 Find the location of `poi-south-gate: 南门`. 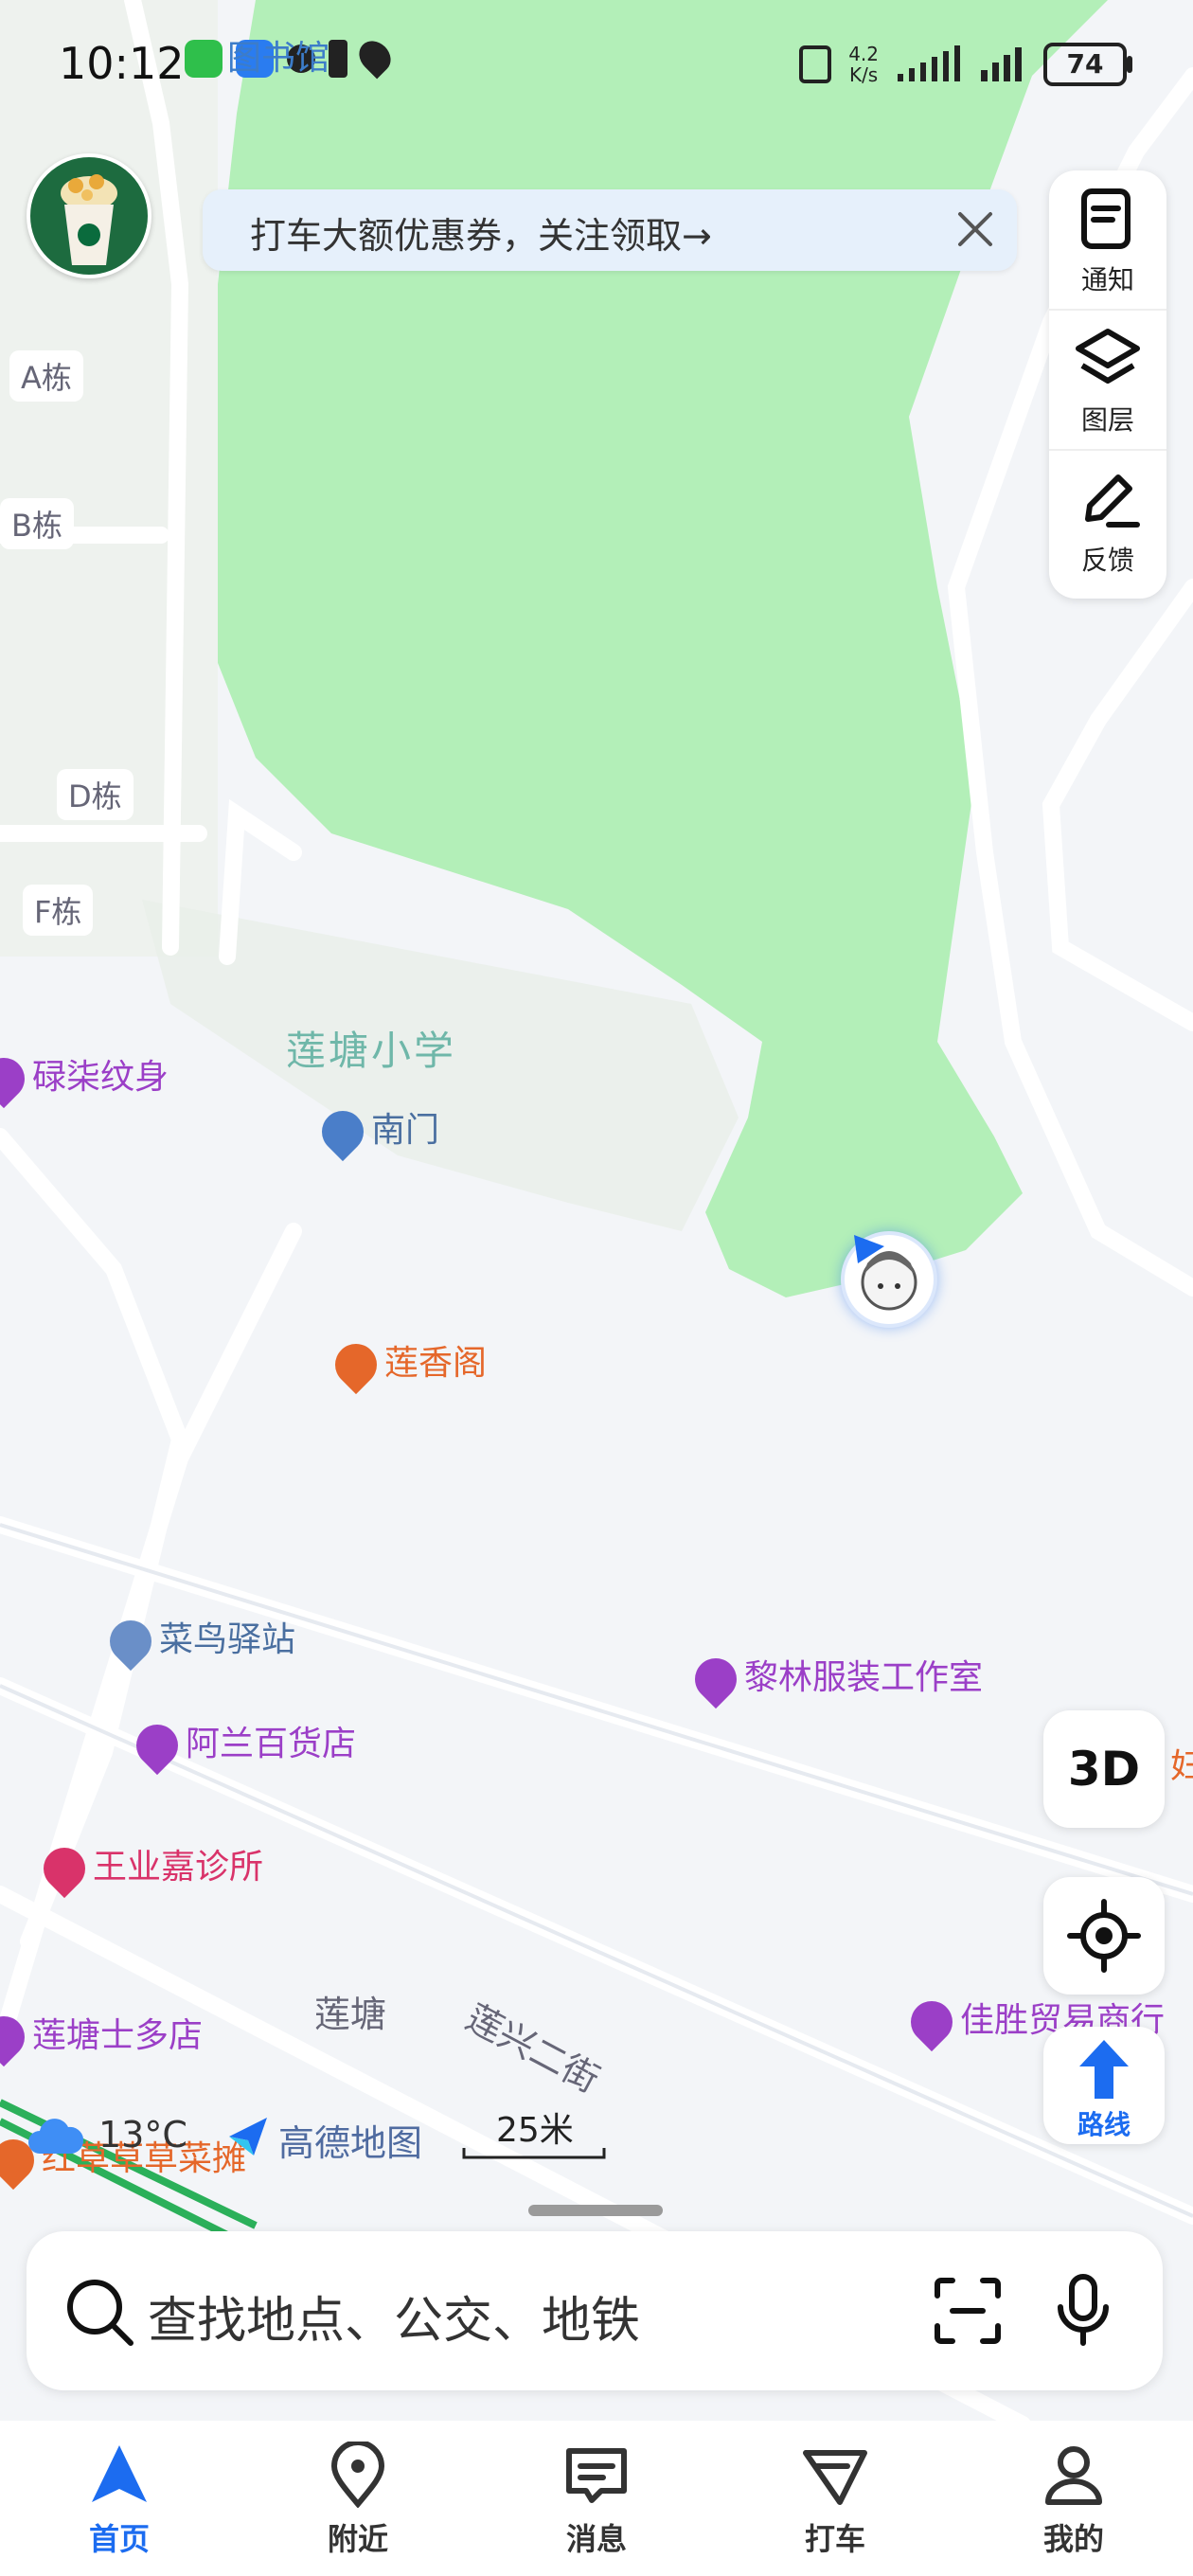

poi-south-gate: 南门 is located at coordinates (375, 1131).